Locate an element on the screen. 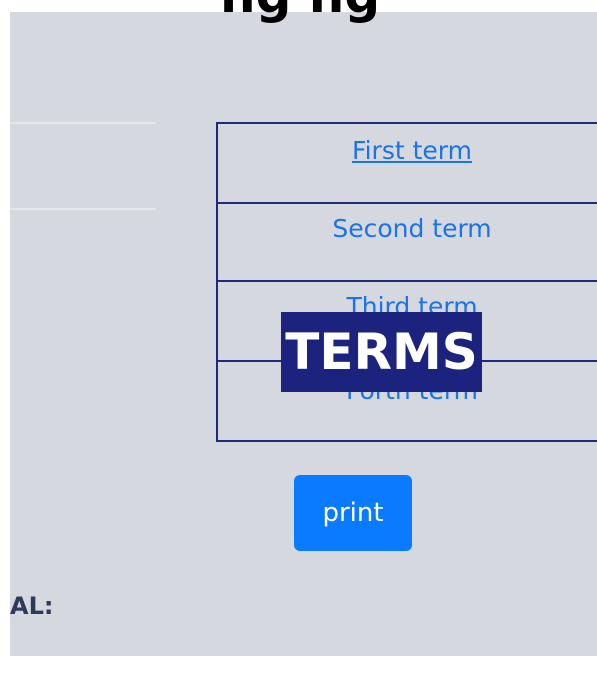 The height and width of the screenshot is (675, 597). terms-badge: TERMS is located at coordinates (381, 352).